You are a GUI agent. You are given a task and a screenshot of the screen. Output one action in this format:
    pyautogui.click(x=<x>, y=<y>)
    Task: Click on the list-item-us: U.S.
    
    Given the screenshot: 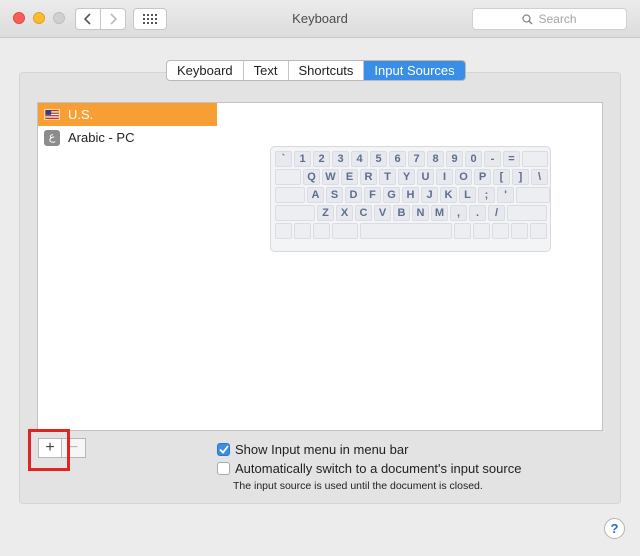 What is the action you would take?
    pyautogui.click(x=127, y=114)
    